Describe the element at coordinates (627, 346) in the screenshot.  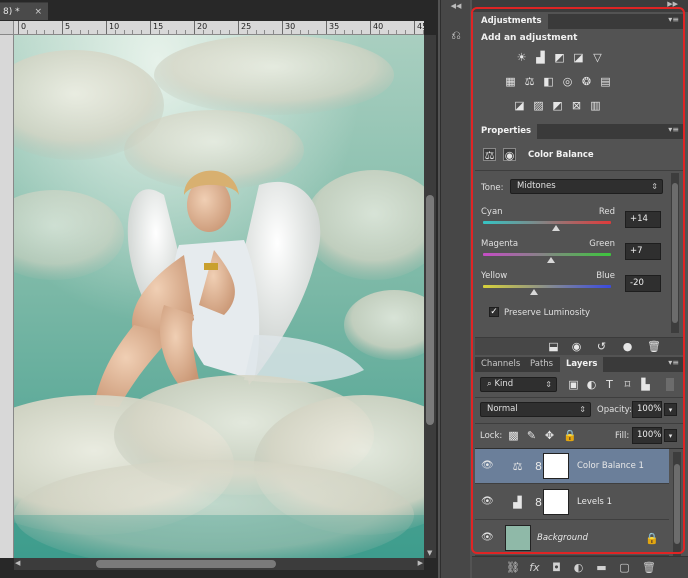
I see `visibility-icon: ●` at that location.